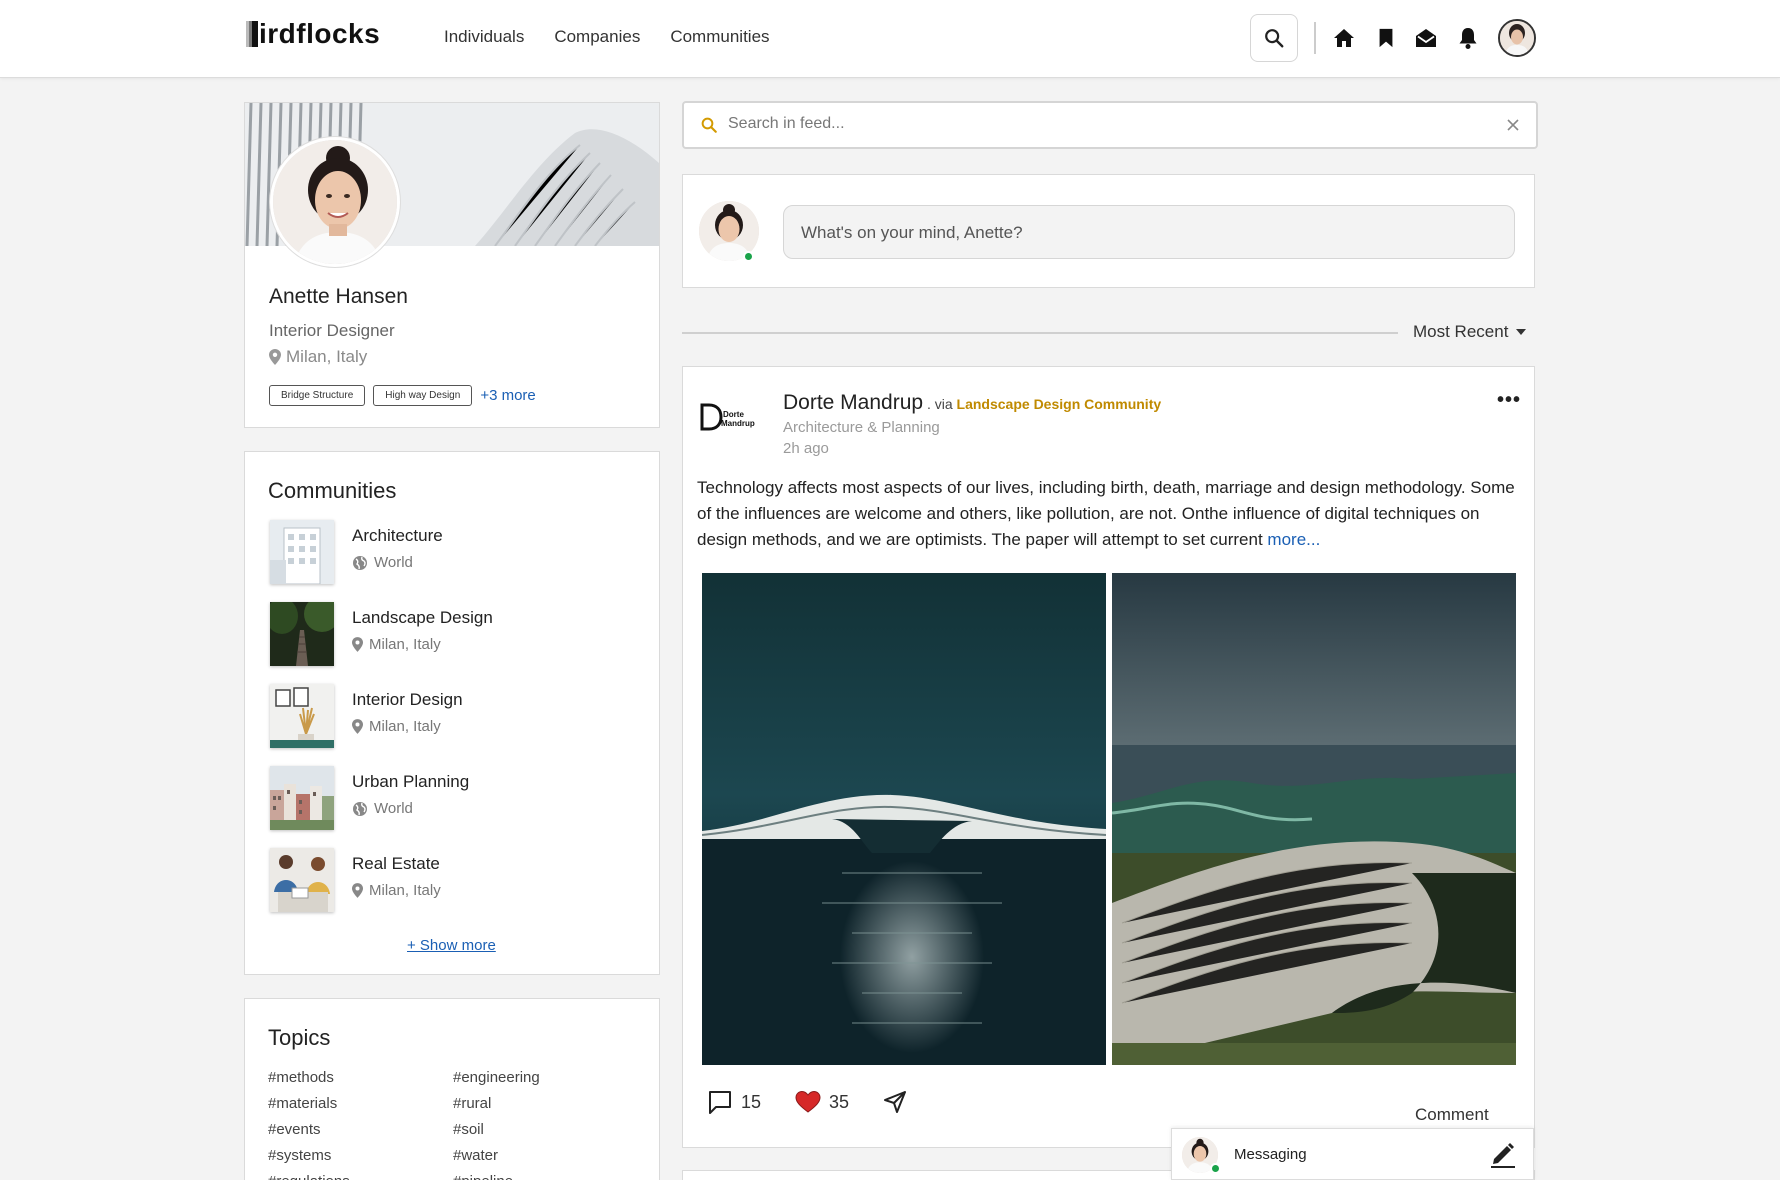  What do you see at coordinates (455, 717) in the screenshot?
I see `community-item-interior-design: Interior Design Milan, Italy` at bounding box center [455, 717].